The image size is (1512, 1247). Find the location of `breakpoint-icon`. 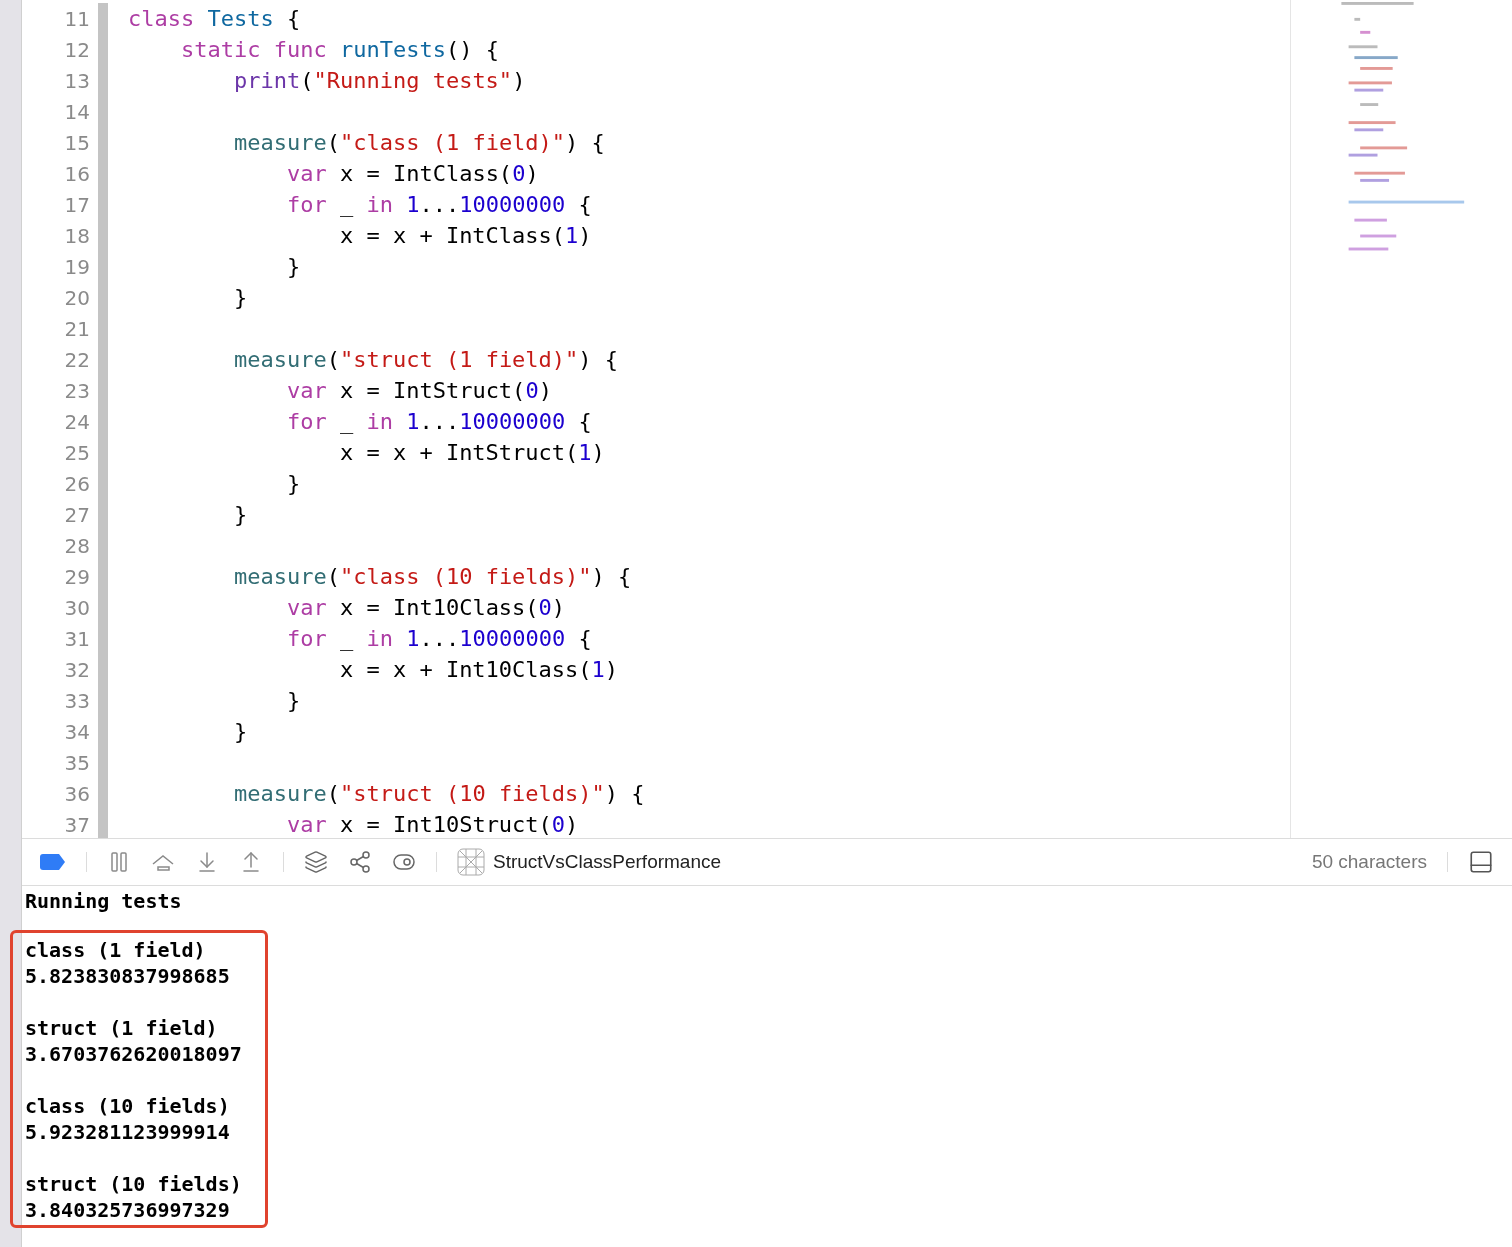

breakpoint-icon is located at coordinates (53, 862).